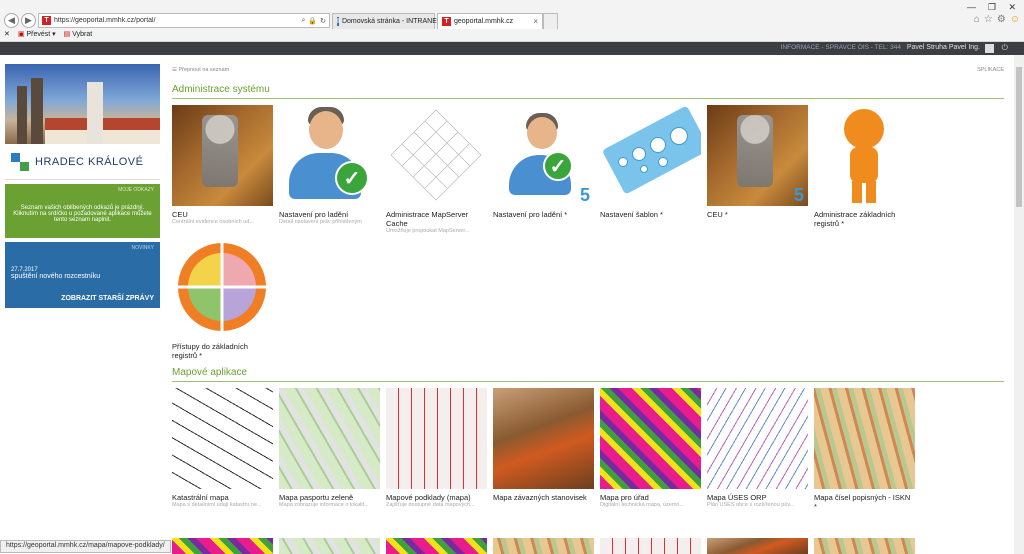 This screenshot has height=554, width=1024. What do you see at coordinates (977, 19) in the screenshot?
I see `home-icon: ⌂` at bounding box center [977, 19].